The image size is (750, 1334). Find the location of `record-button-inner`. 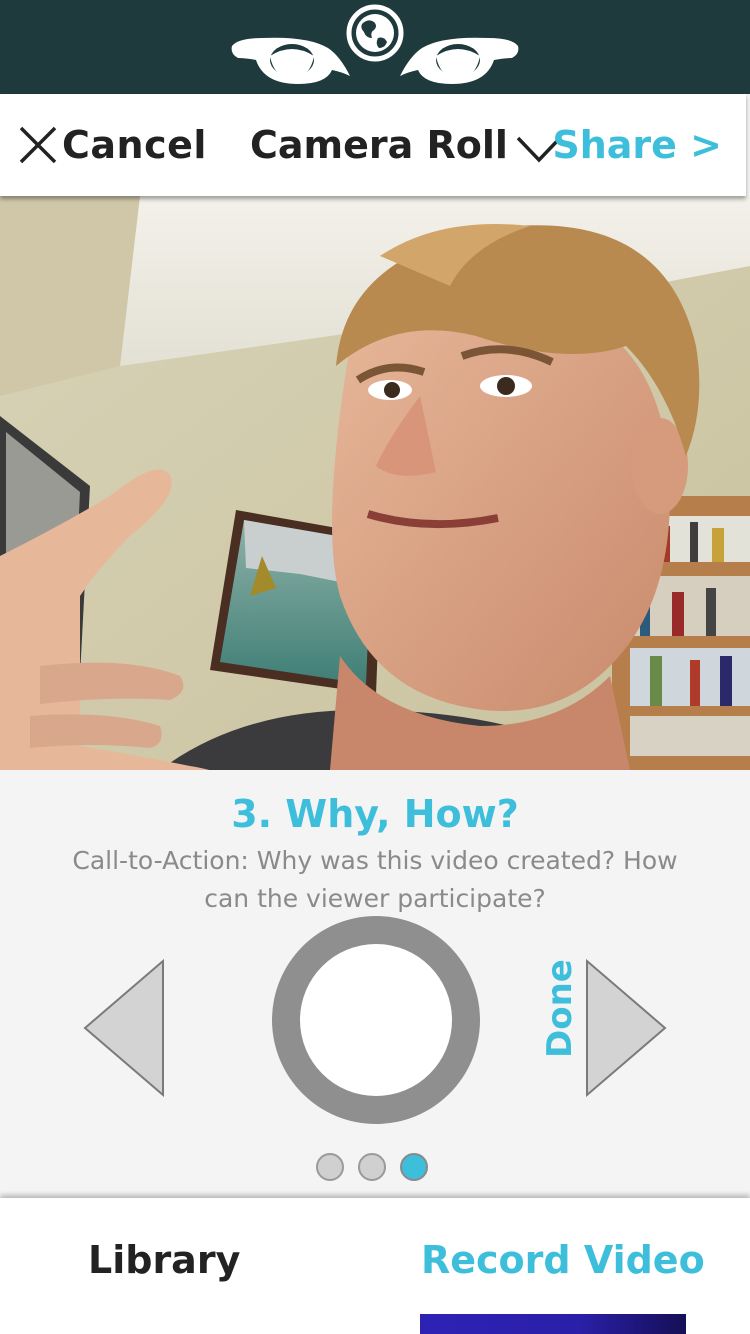

record-button-inner is located at coordinates (376, 1020).